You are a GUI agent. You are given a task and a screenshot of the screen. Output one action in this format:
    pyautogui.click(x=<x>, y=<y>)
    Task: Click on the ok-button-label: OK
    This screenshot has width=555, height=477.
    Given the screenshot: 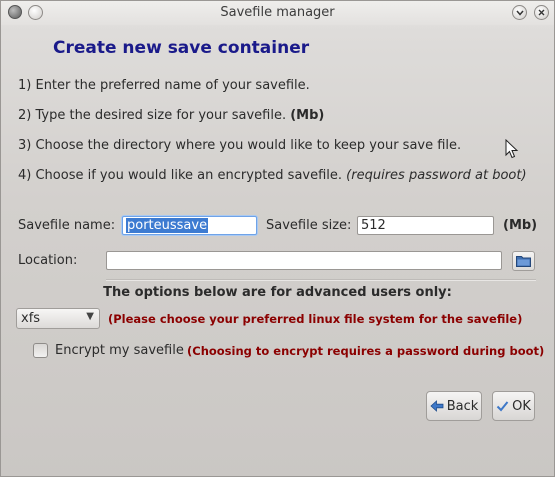 What is the action you would take?
    pyautogui.click(x=521, y=406)
    